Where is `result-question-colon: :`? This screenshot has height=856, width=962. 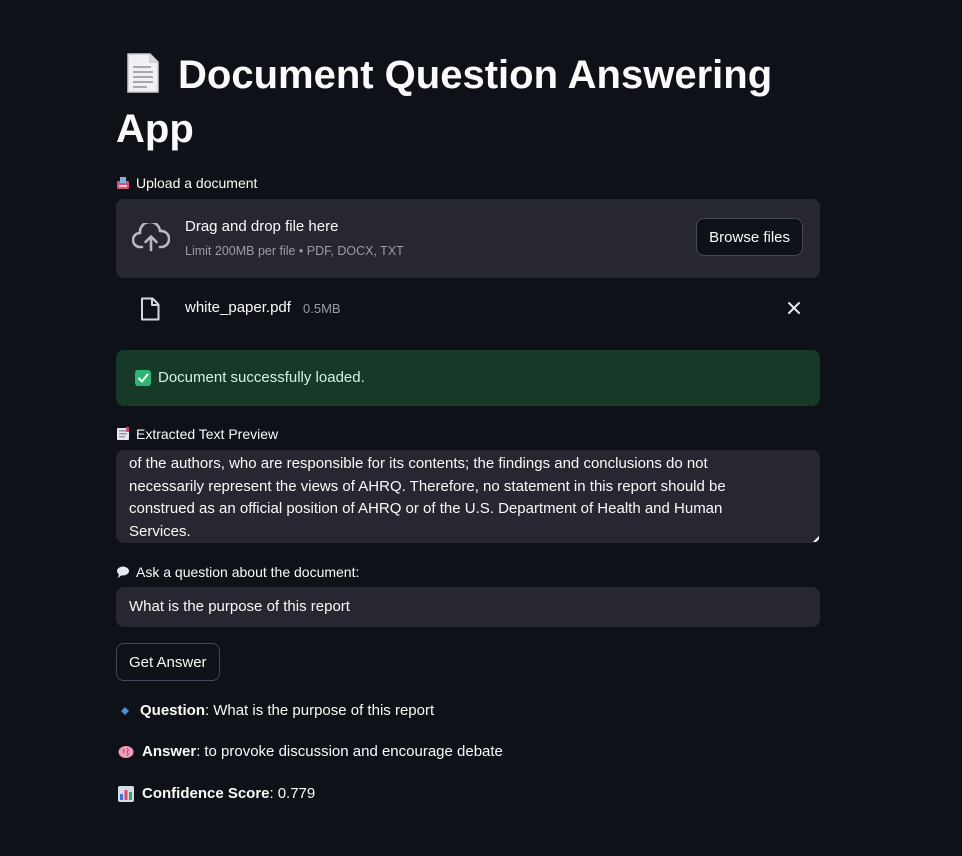
result-question-colon: : is located at coordinates (207, 710).